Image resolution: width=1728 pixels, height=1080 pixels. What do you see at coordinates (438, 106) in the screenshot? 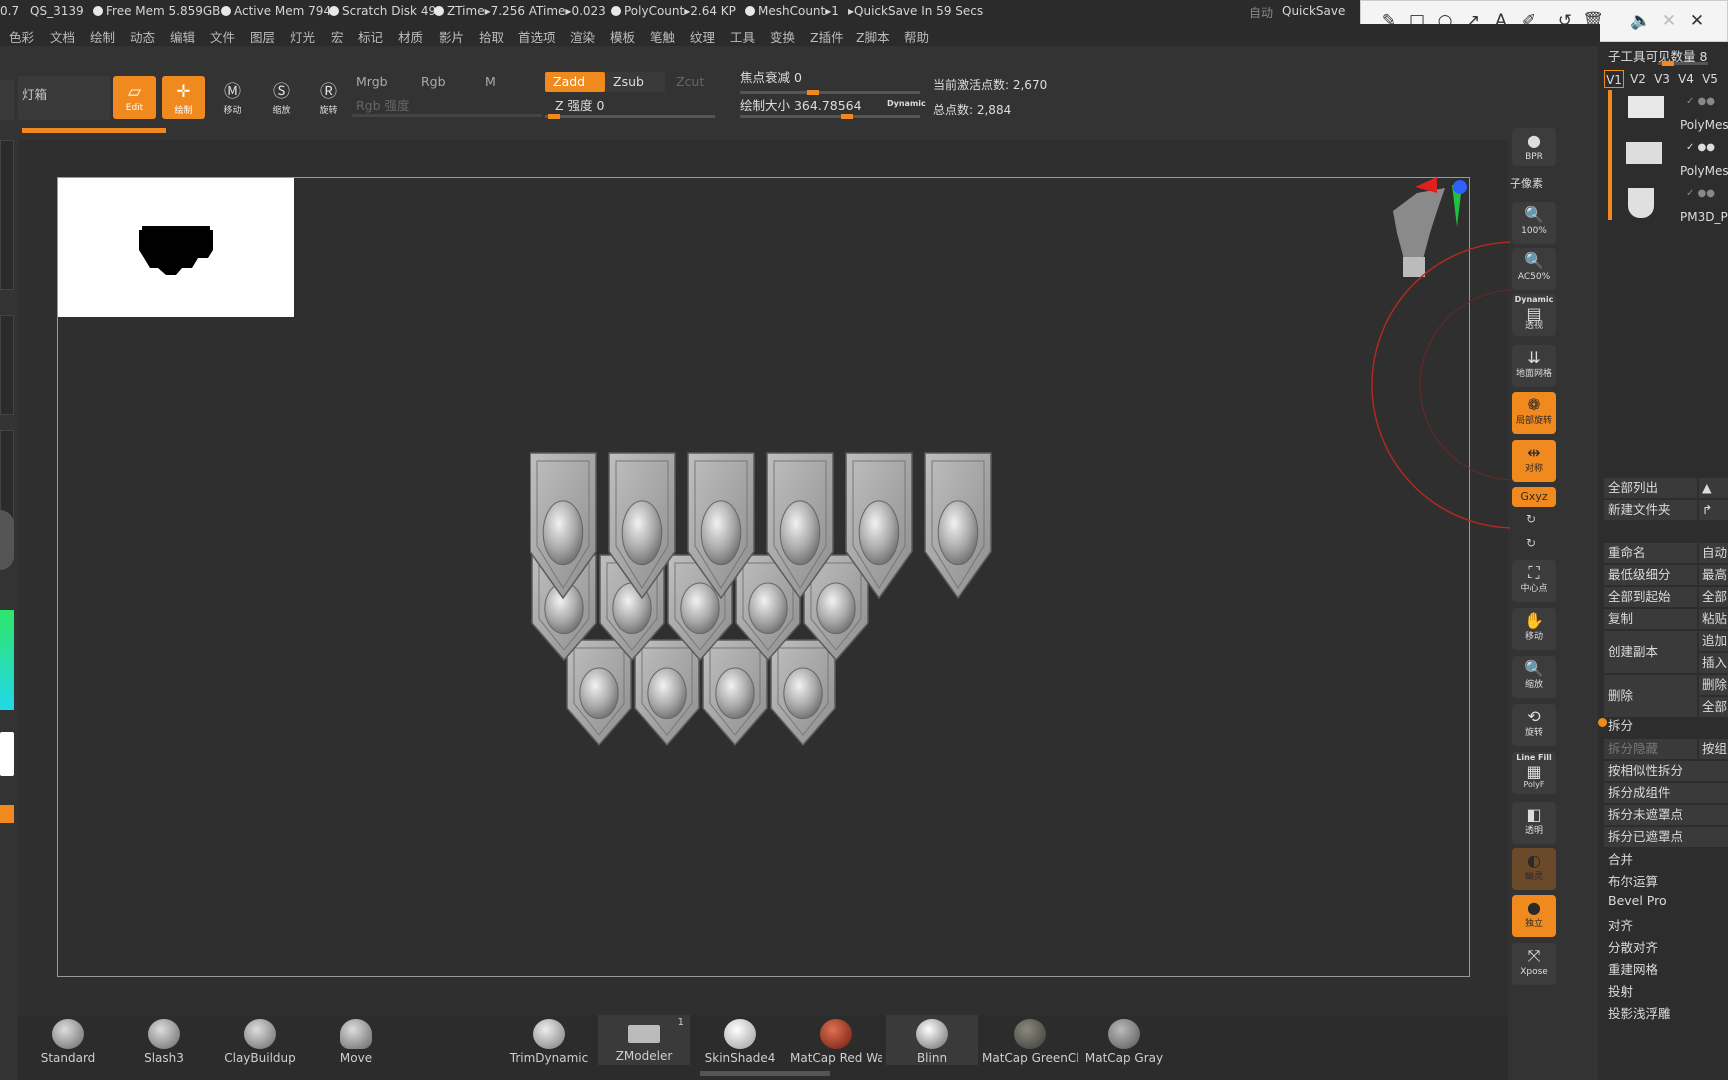
I see `rgb-intensity-slider: Rgb 强度` at bounding box center [438, 106].